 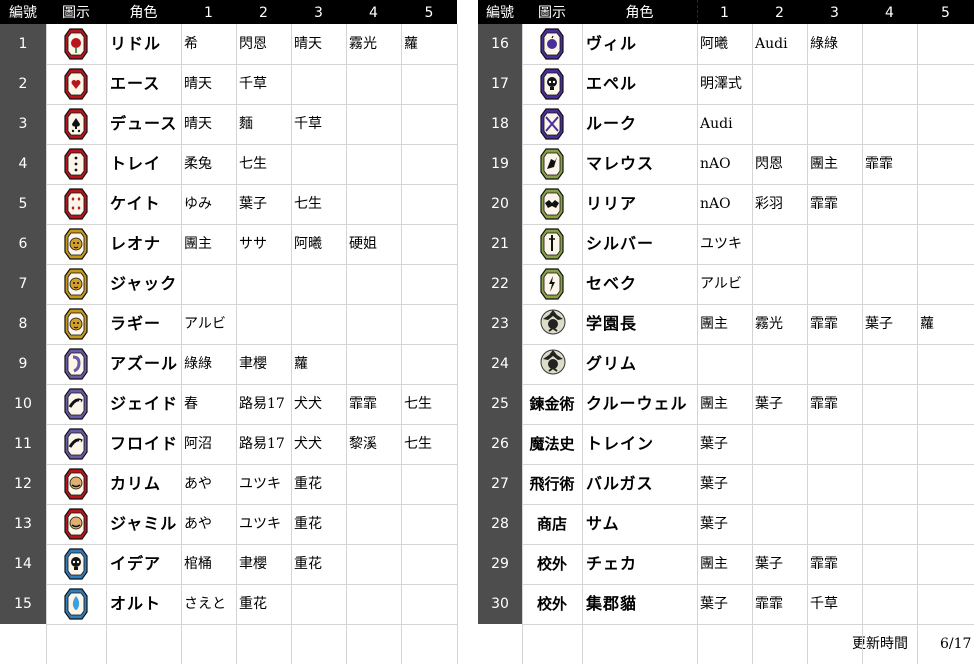 What do you see at coordinates (769, 204) in the screenshot?
I see `voice-cell: 彩羽` at bounding box center [769, 204].